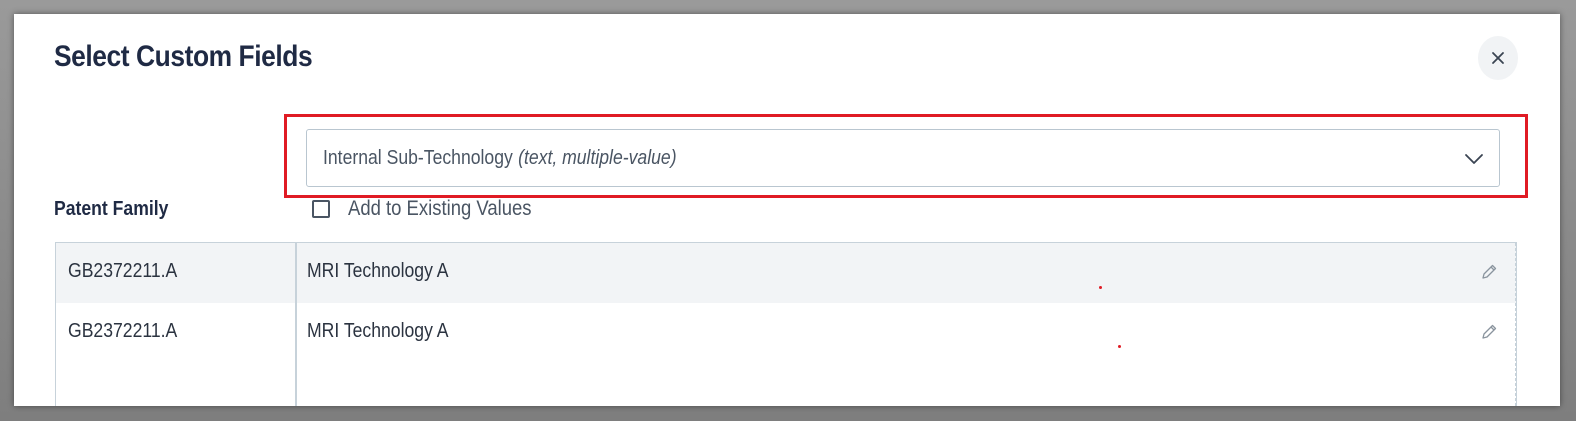 Image resolution: width=1576 pixels, height=421 pixels. What do you see at coordinates (418, 157) in the screenshot?
I see `selected-field-name: Internal Sub-Technology` at bounding box center [418, 157].